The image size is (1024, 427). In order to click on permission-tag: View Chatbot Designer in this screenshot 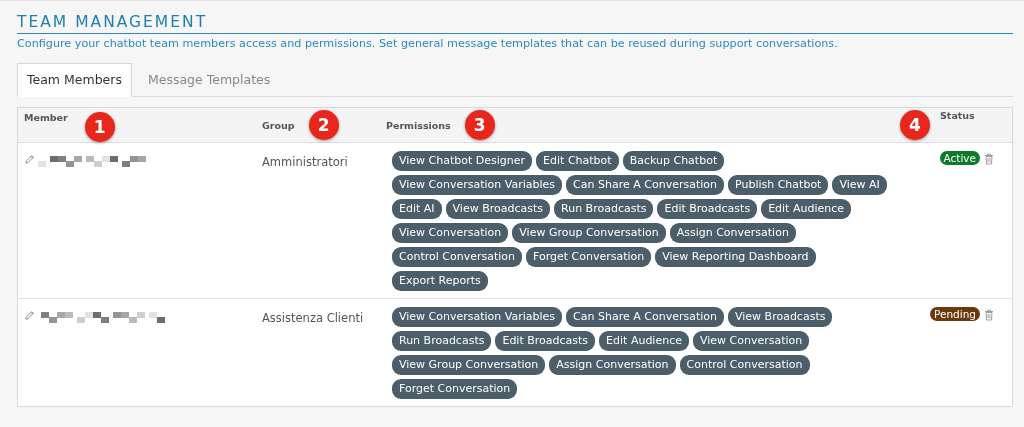, I will do `click(462, 161)`.